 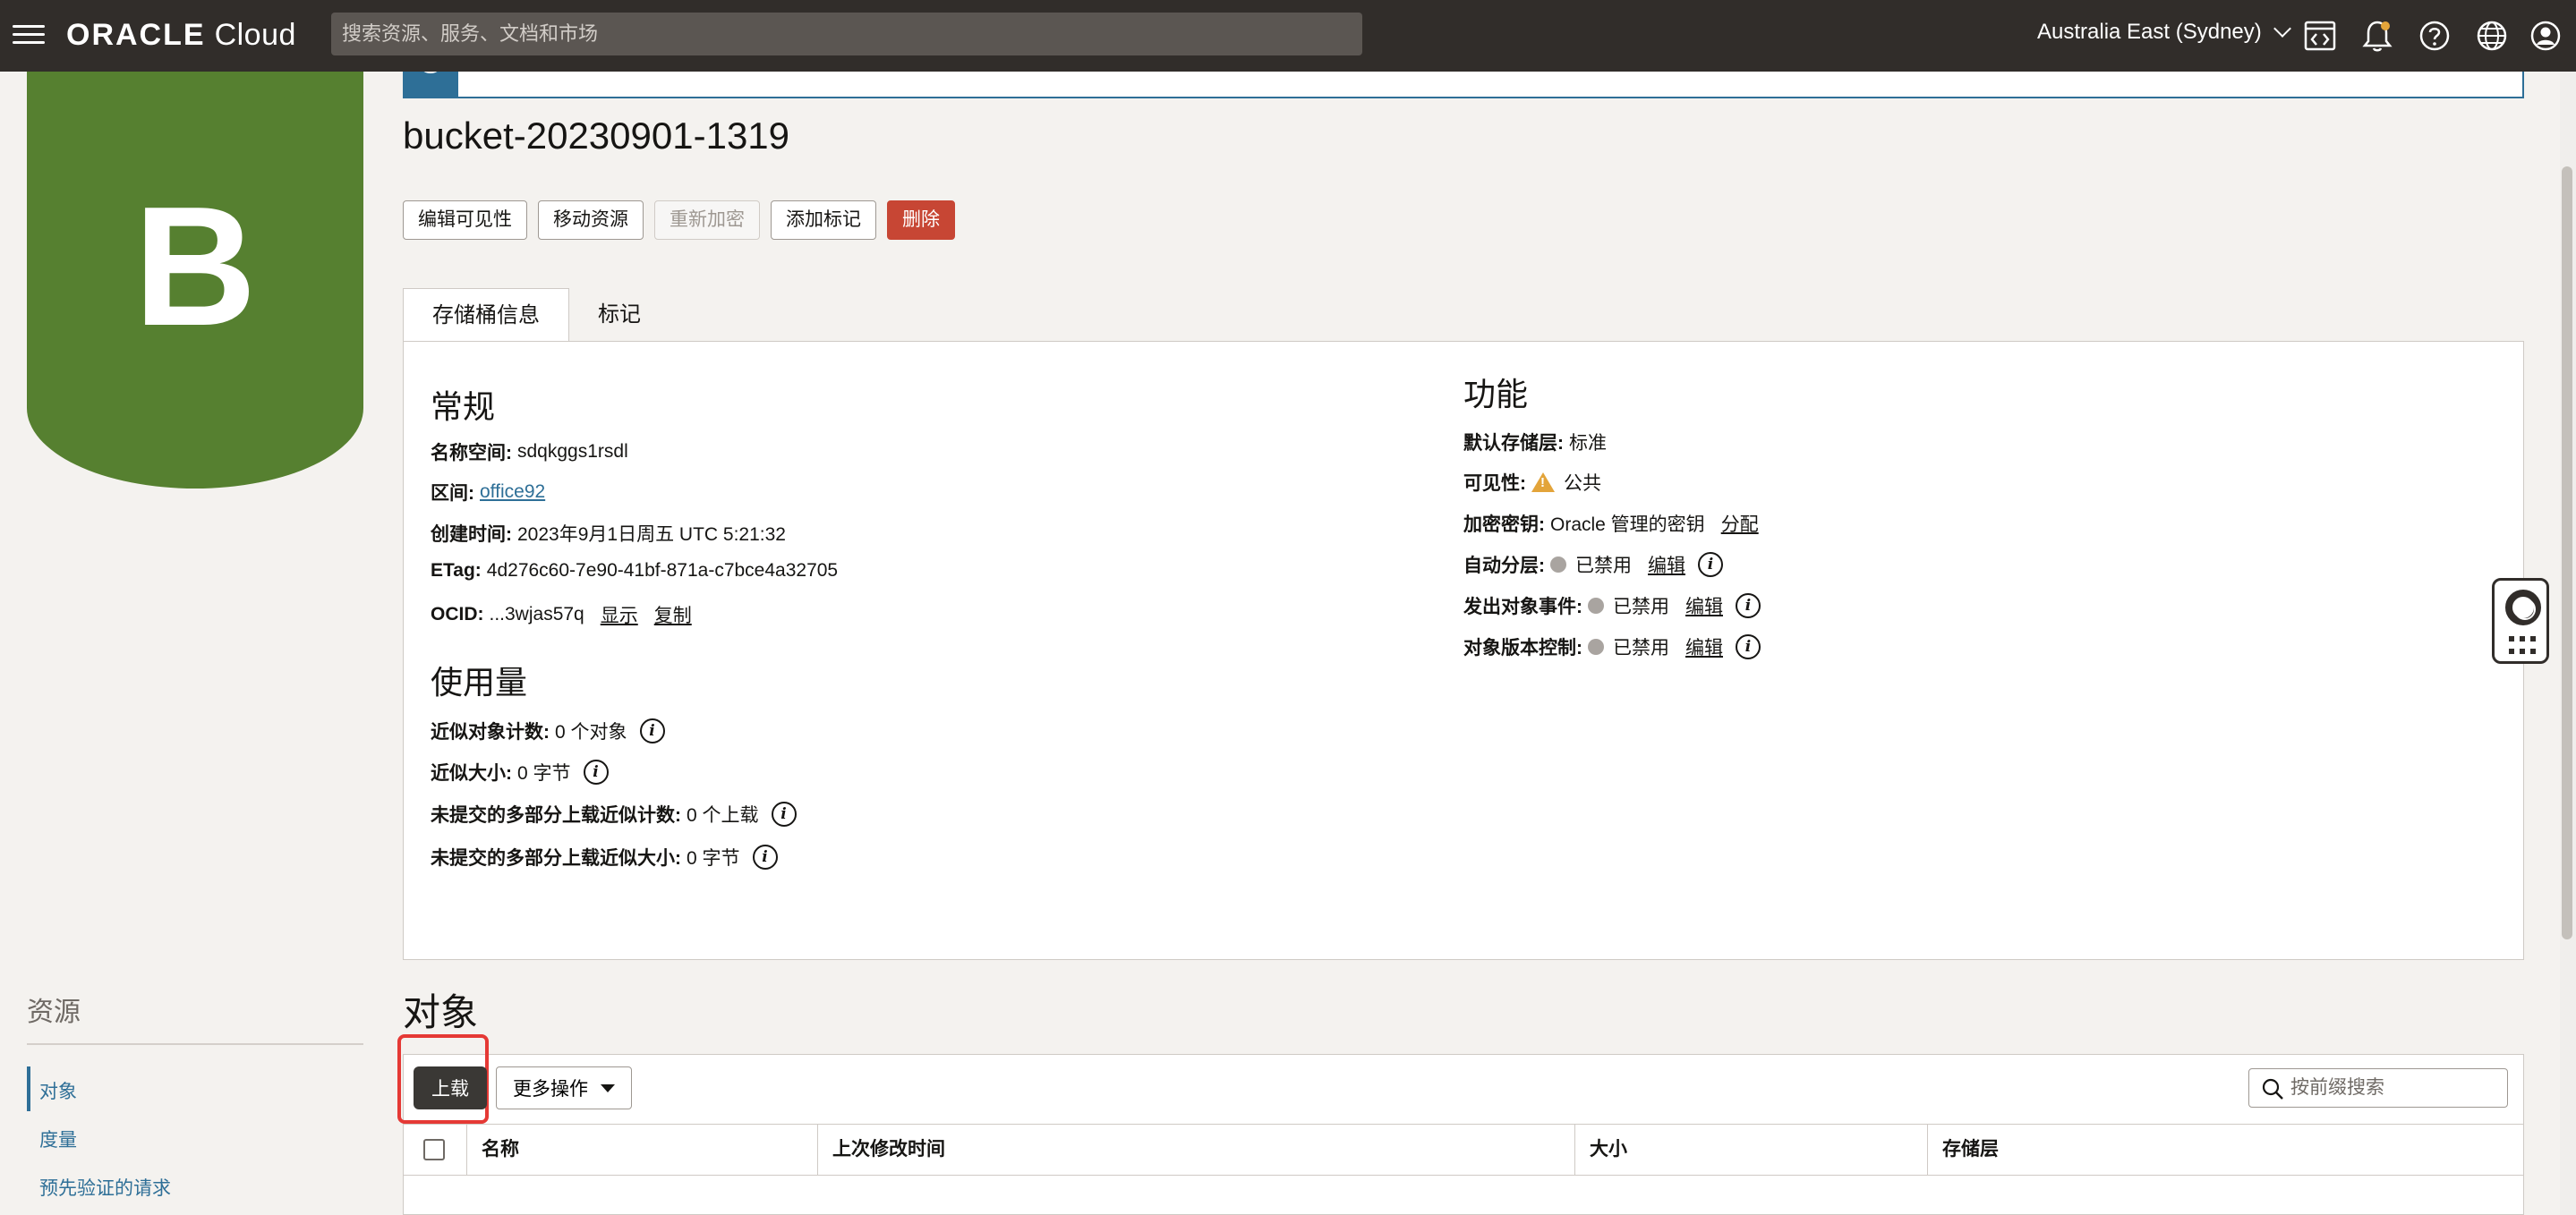 I want to click on add-tags-button: 添加标记, so click(x=823, y=220).